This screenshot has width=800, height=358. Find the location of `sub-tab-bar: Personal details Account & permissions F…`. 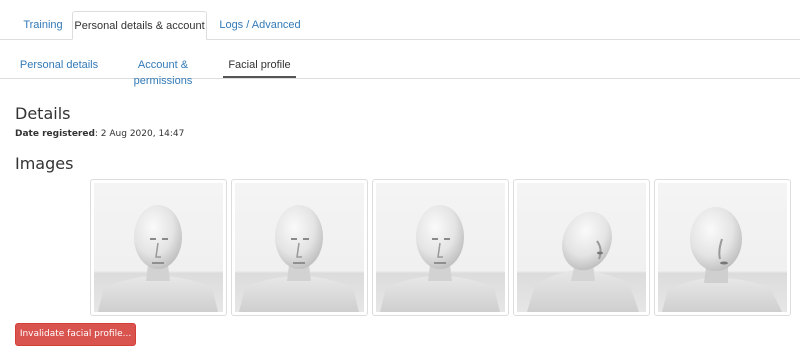

sub-tab-bar: Personal details Account & permissions F… is located at coordinates (400, 63).